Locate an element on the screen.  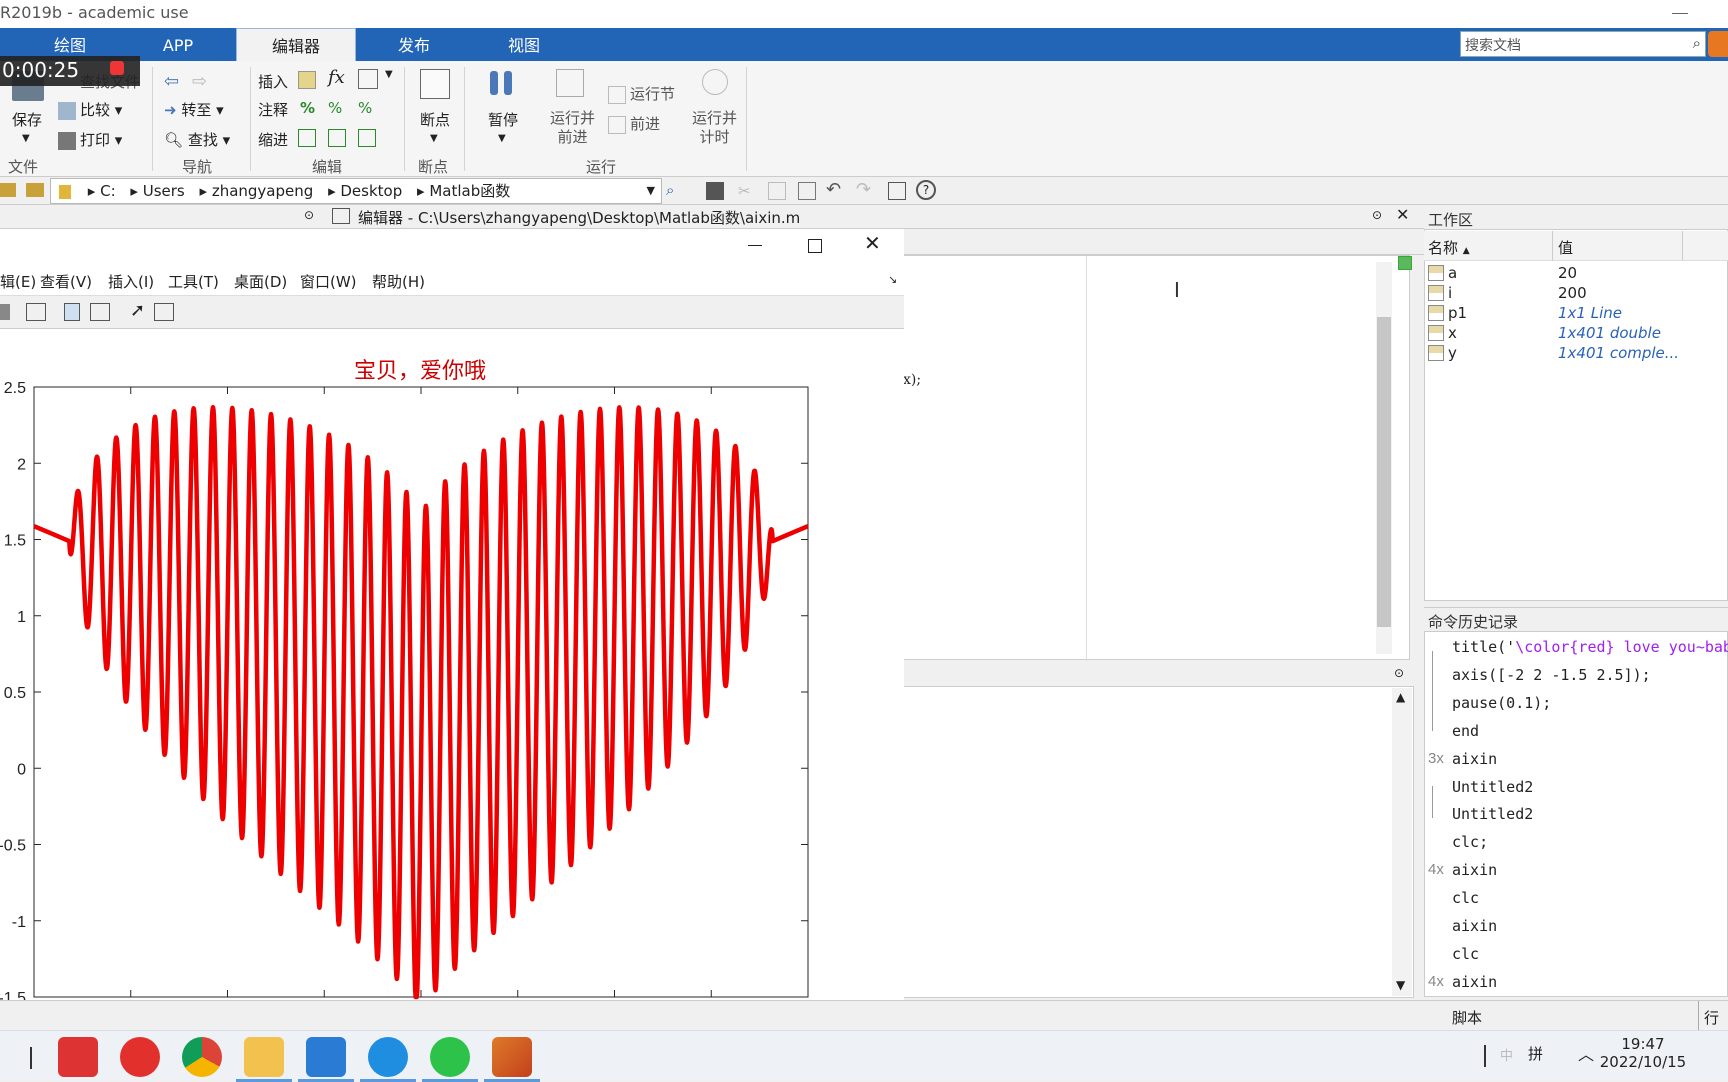
find-button: 🔍︎ 查找 ▾ is located at coordinates (197, 139).